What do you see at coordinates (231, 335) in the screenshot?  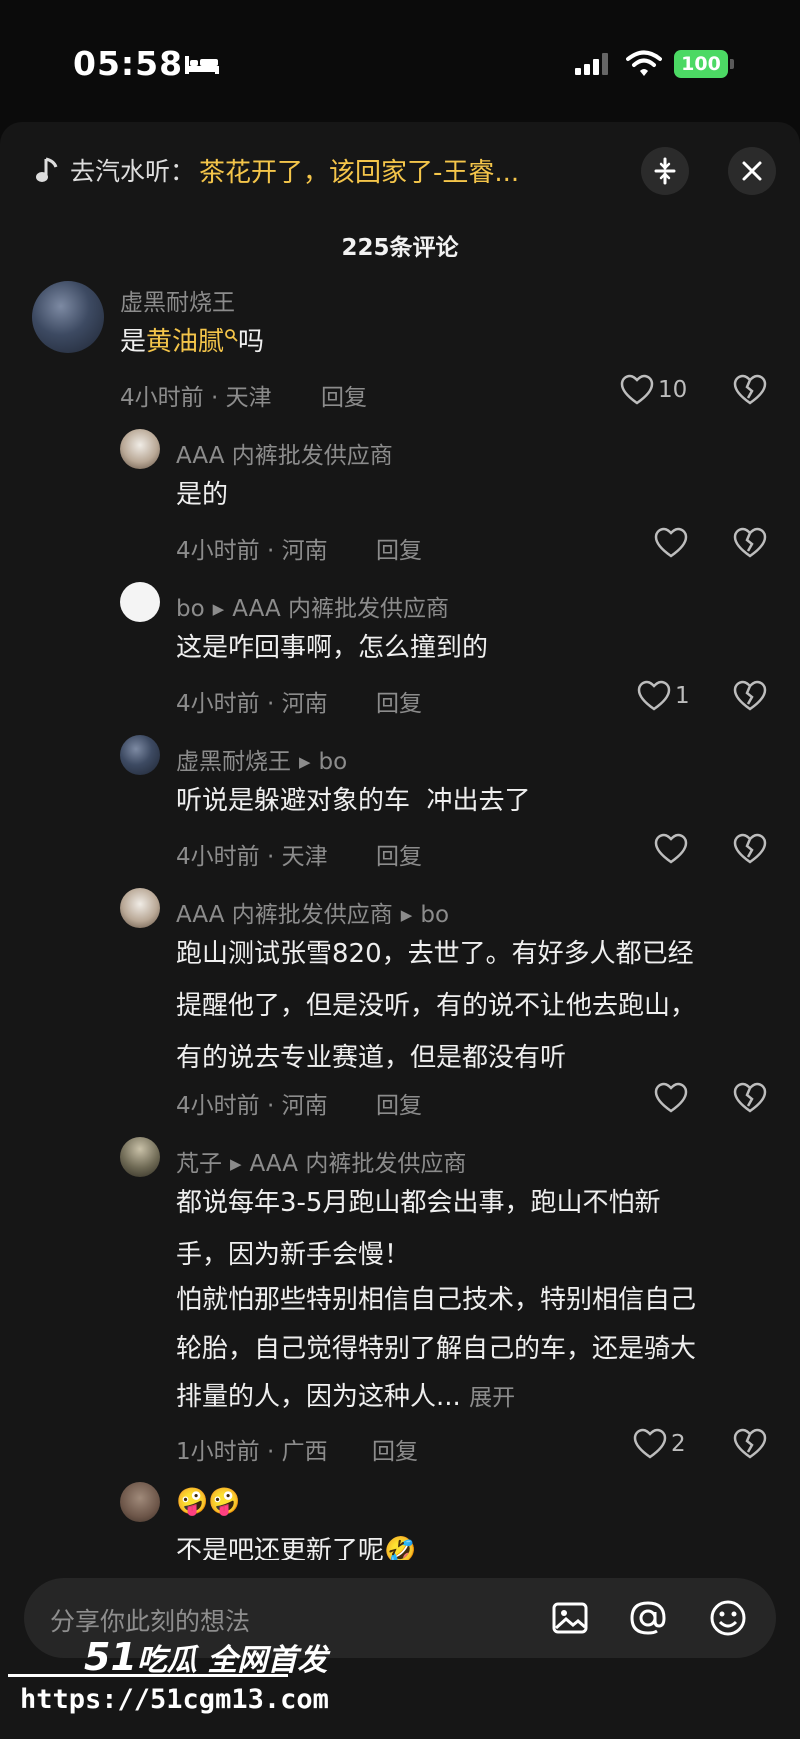 I see `search-icon` at bounding box center [231, 335].